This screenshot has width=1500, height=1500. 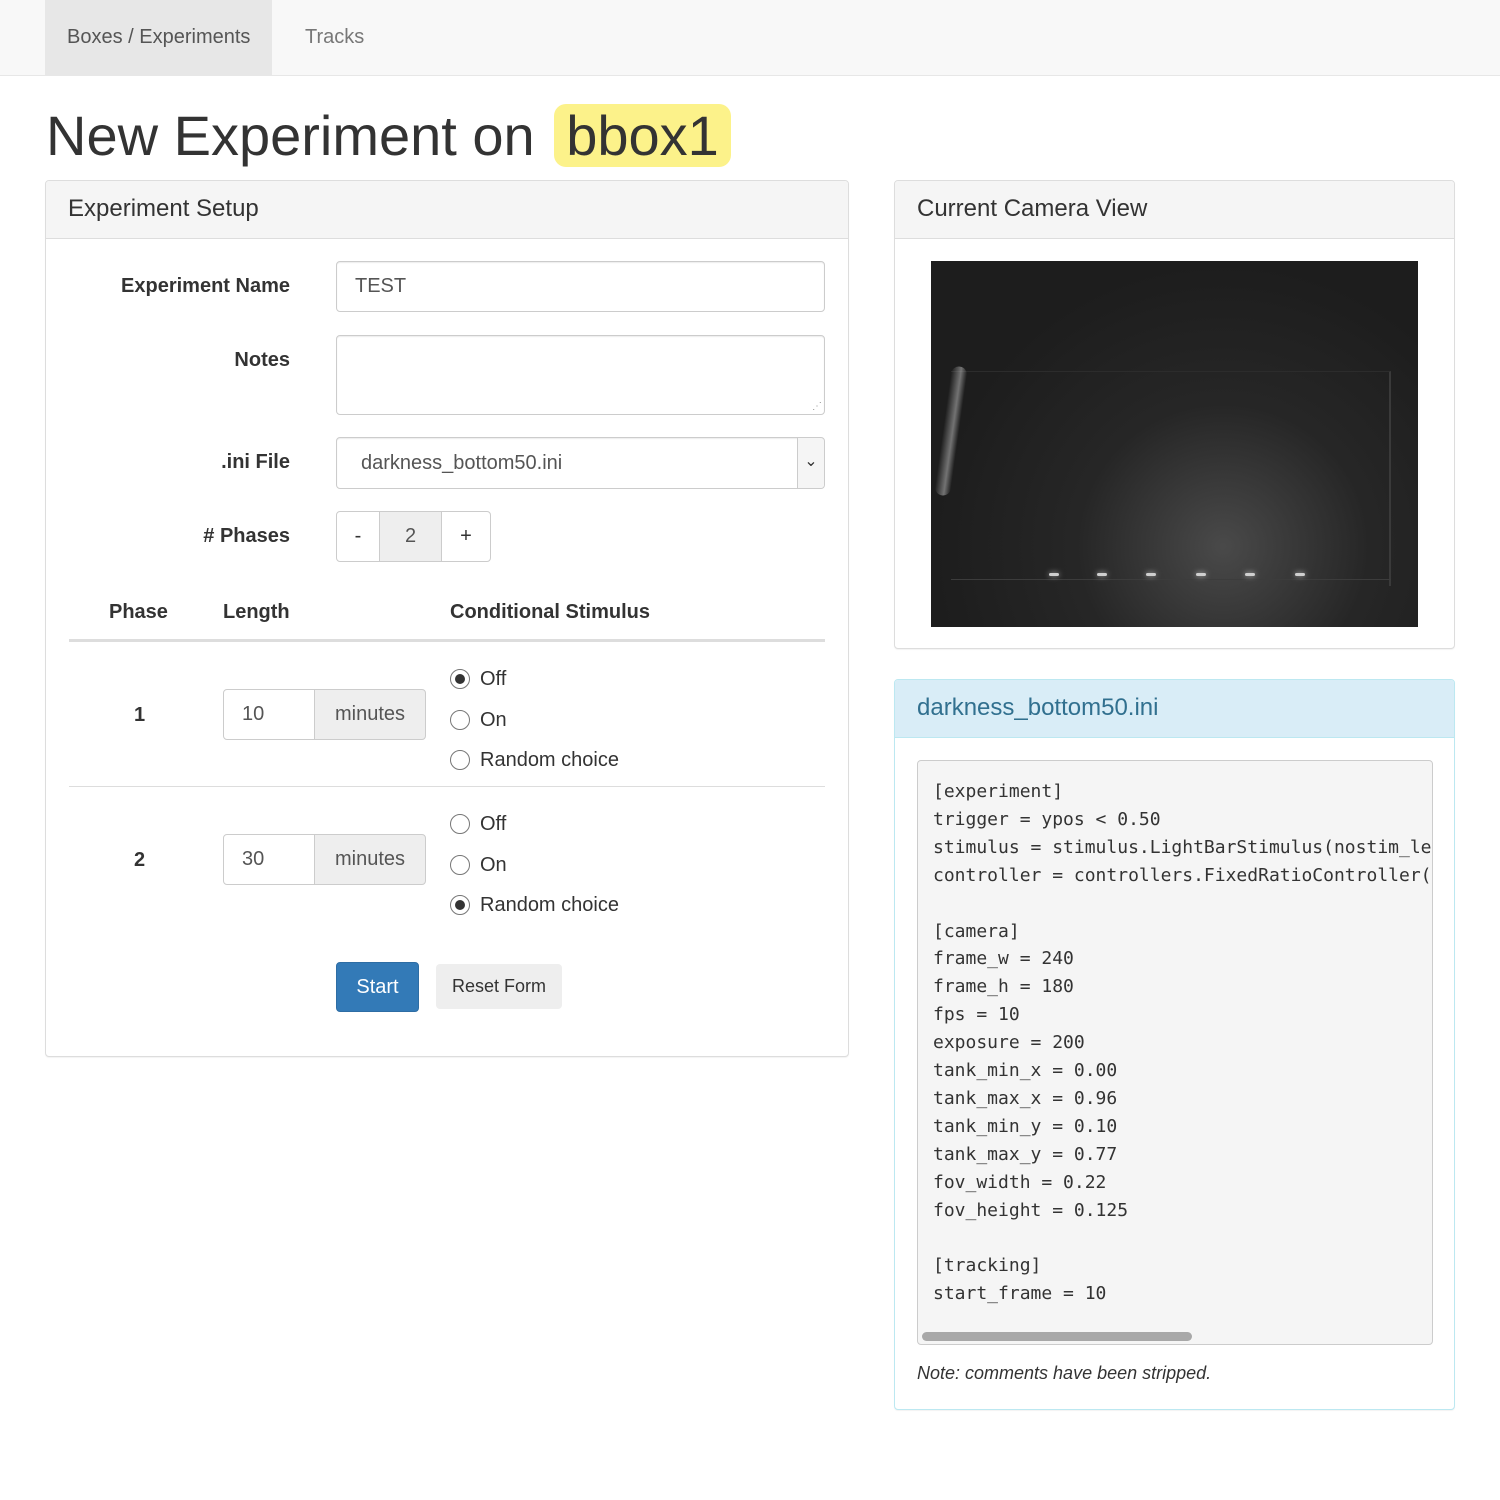 I want to click on phase-2-number: 2, so click(x=140, y=860).